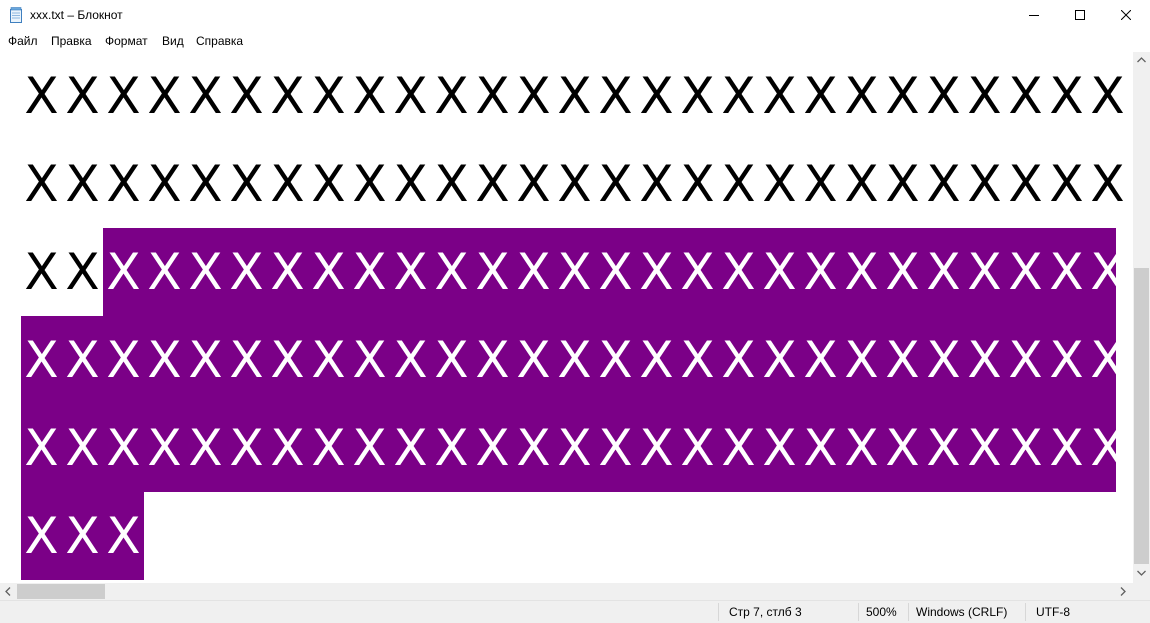 This screenshot has height=623, width=1150. What do you see at coordinates (881, 612) in the screenshot?
I see `status-zoom: 500%` at bounding box center [881, 612].